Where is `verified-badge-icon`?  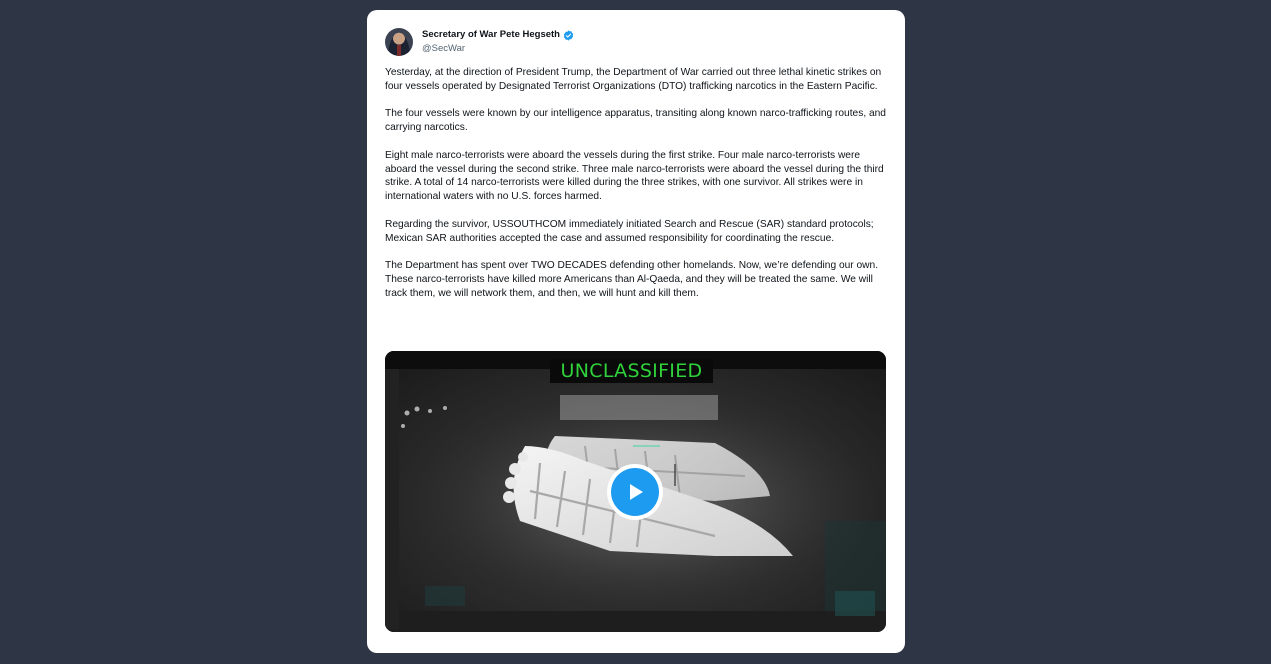
verified-badge-icon is located at coordinates (568, 35).